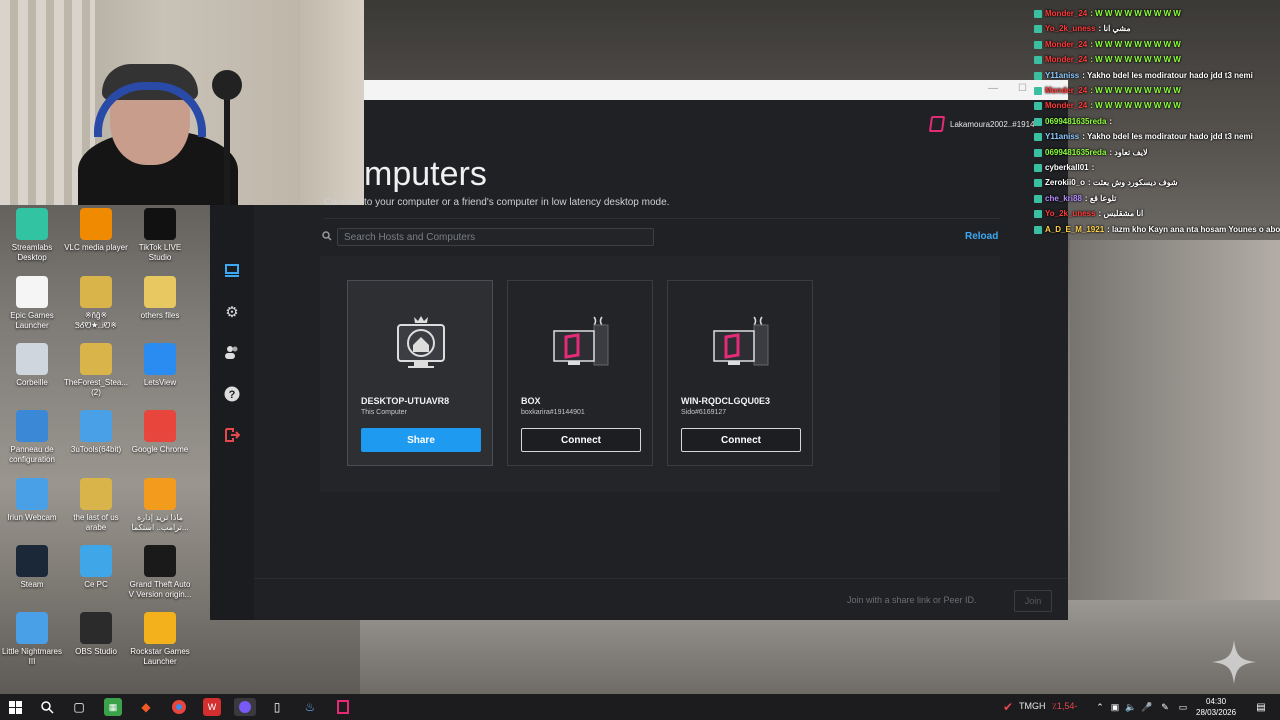  I want to click on task-view-icon: ▢, so click(79, 707).